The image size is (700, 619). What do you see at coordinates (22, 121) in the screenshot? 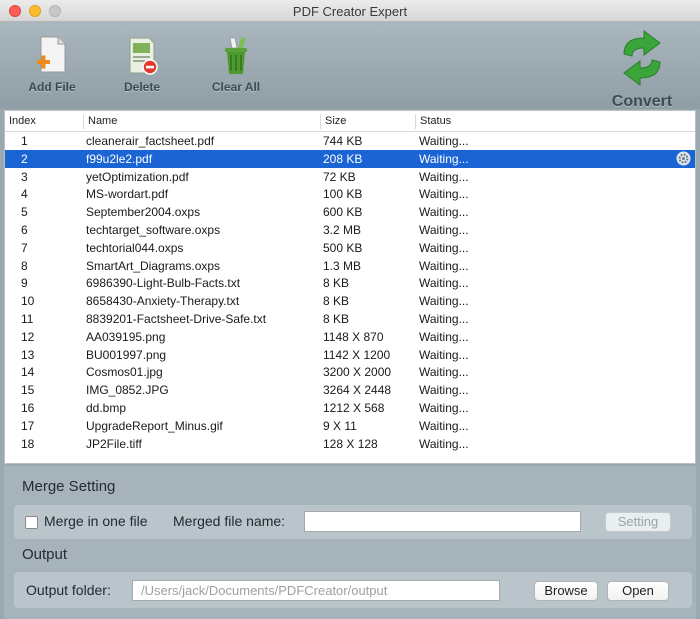
I see `column-header-index: Index` at bounding box center [22, 121].